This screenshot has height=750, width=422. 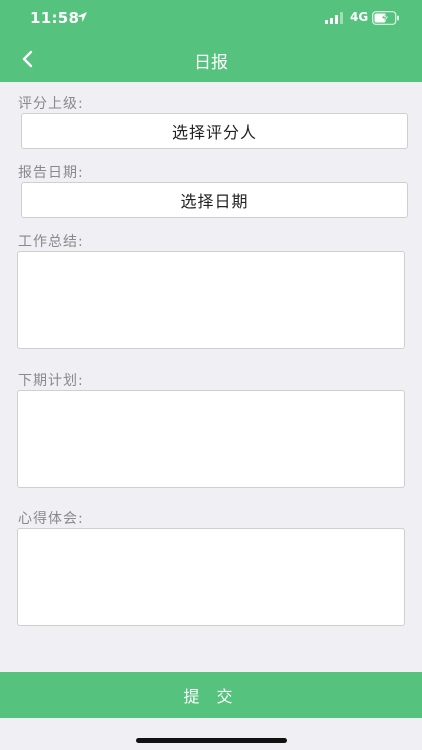 What do you see at coordinates (55, 18) in the screenshot?
I see `status-time: 11:58` at bounding box center [55, 18].